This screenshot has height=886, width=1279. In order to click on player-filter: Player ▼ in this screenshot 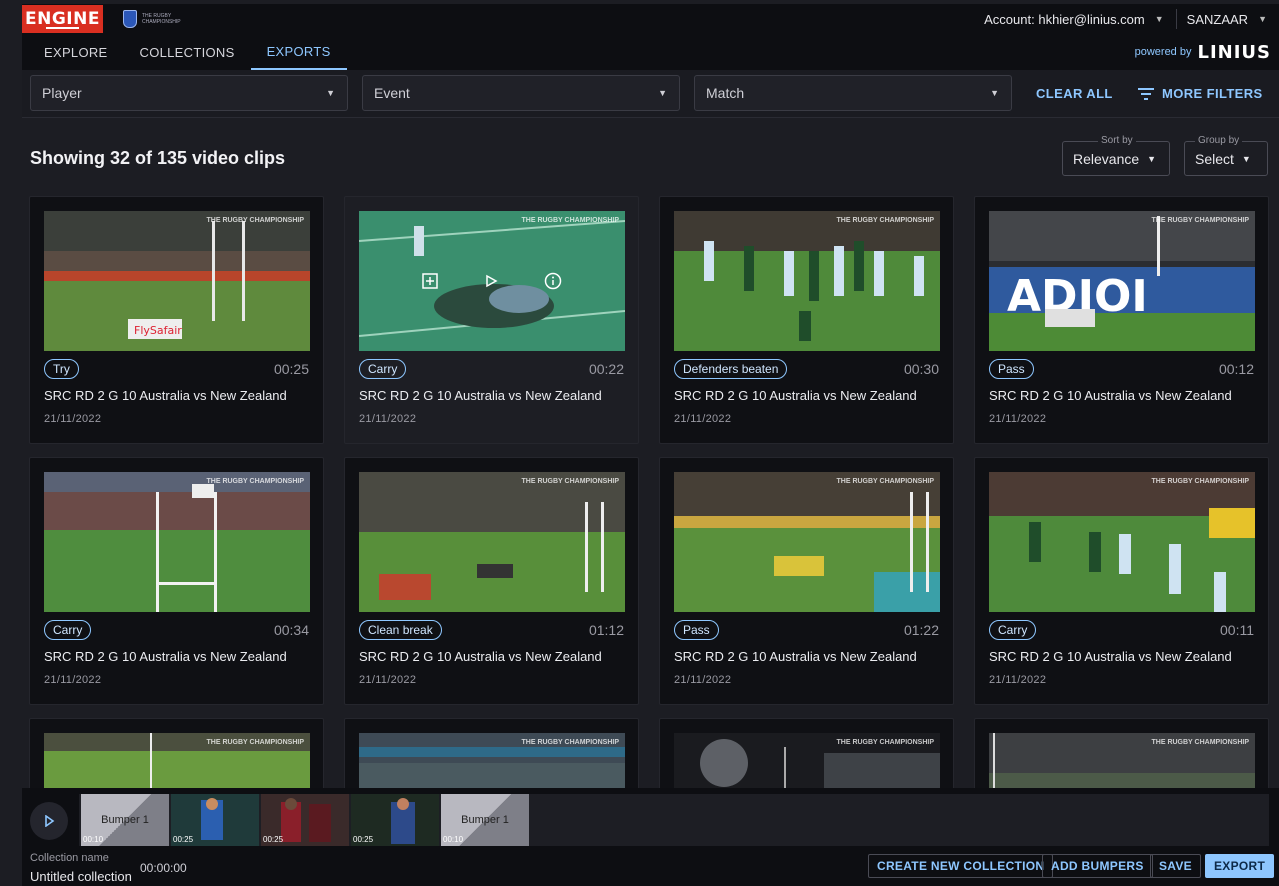, I will do `click(189, 93)`.